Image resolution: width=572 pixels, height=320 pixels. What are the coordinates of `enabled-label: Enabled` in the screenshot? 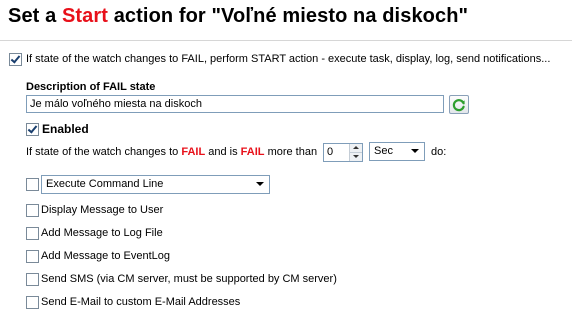 It's located at (65, 129).